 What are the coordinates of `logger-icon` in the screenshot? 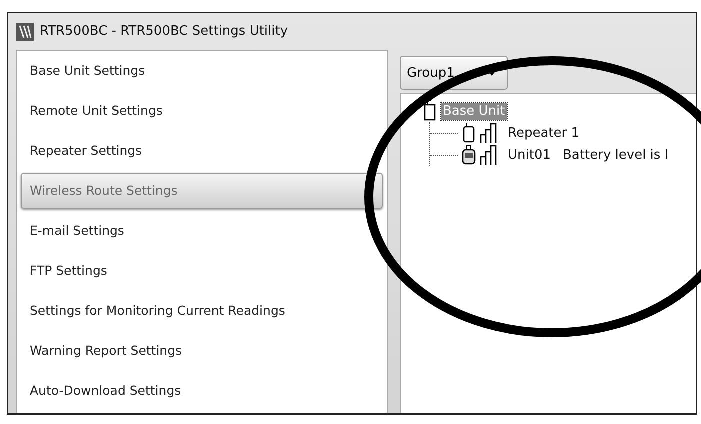 It's located at (469, 155).